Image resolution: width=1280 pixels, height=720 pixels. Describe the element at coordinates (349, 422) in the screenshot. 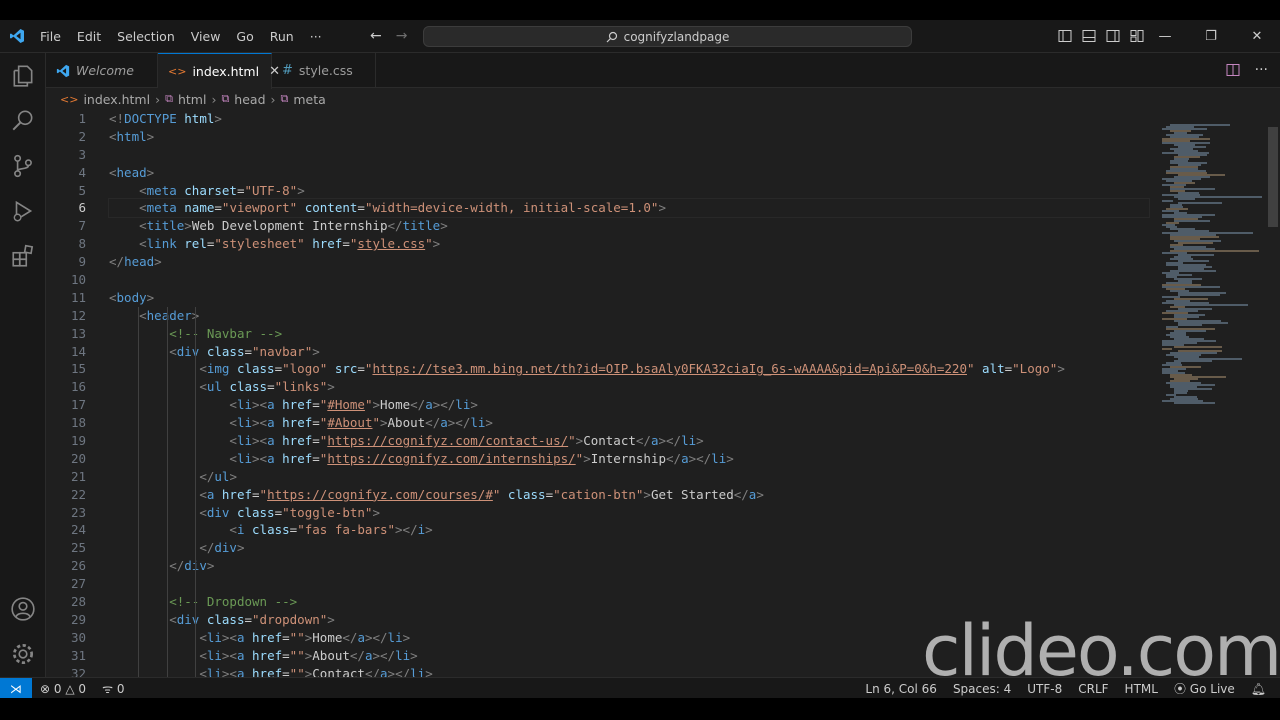

I see `code-token: #About` at that location.